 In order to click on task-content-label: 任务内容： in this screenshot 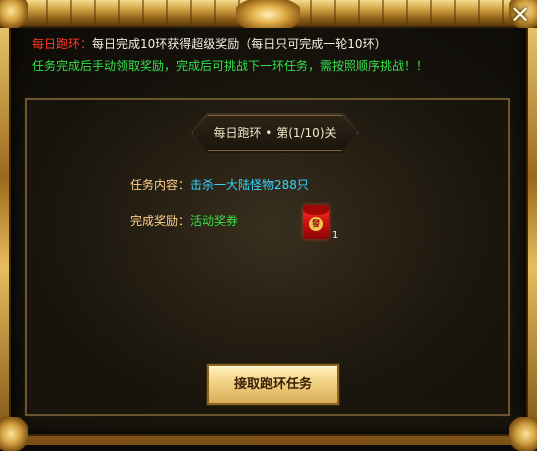, I will do `click(160, 185)`.